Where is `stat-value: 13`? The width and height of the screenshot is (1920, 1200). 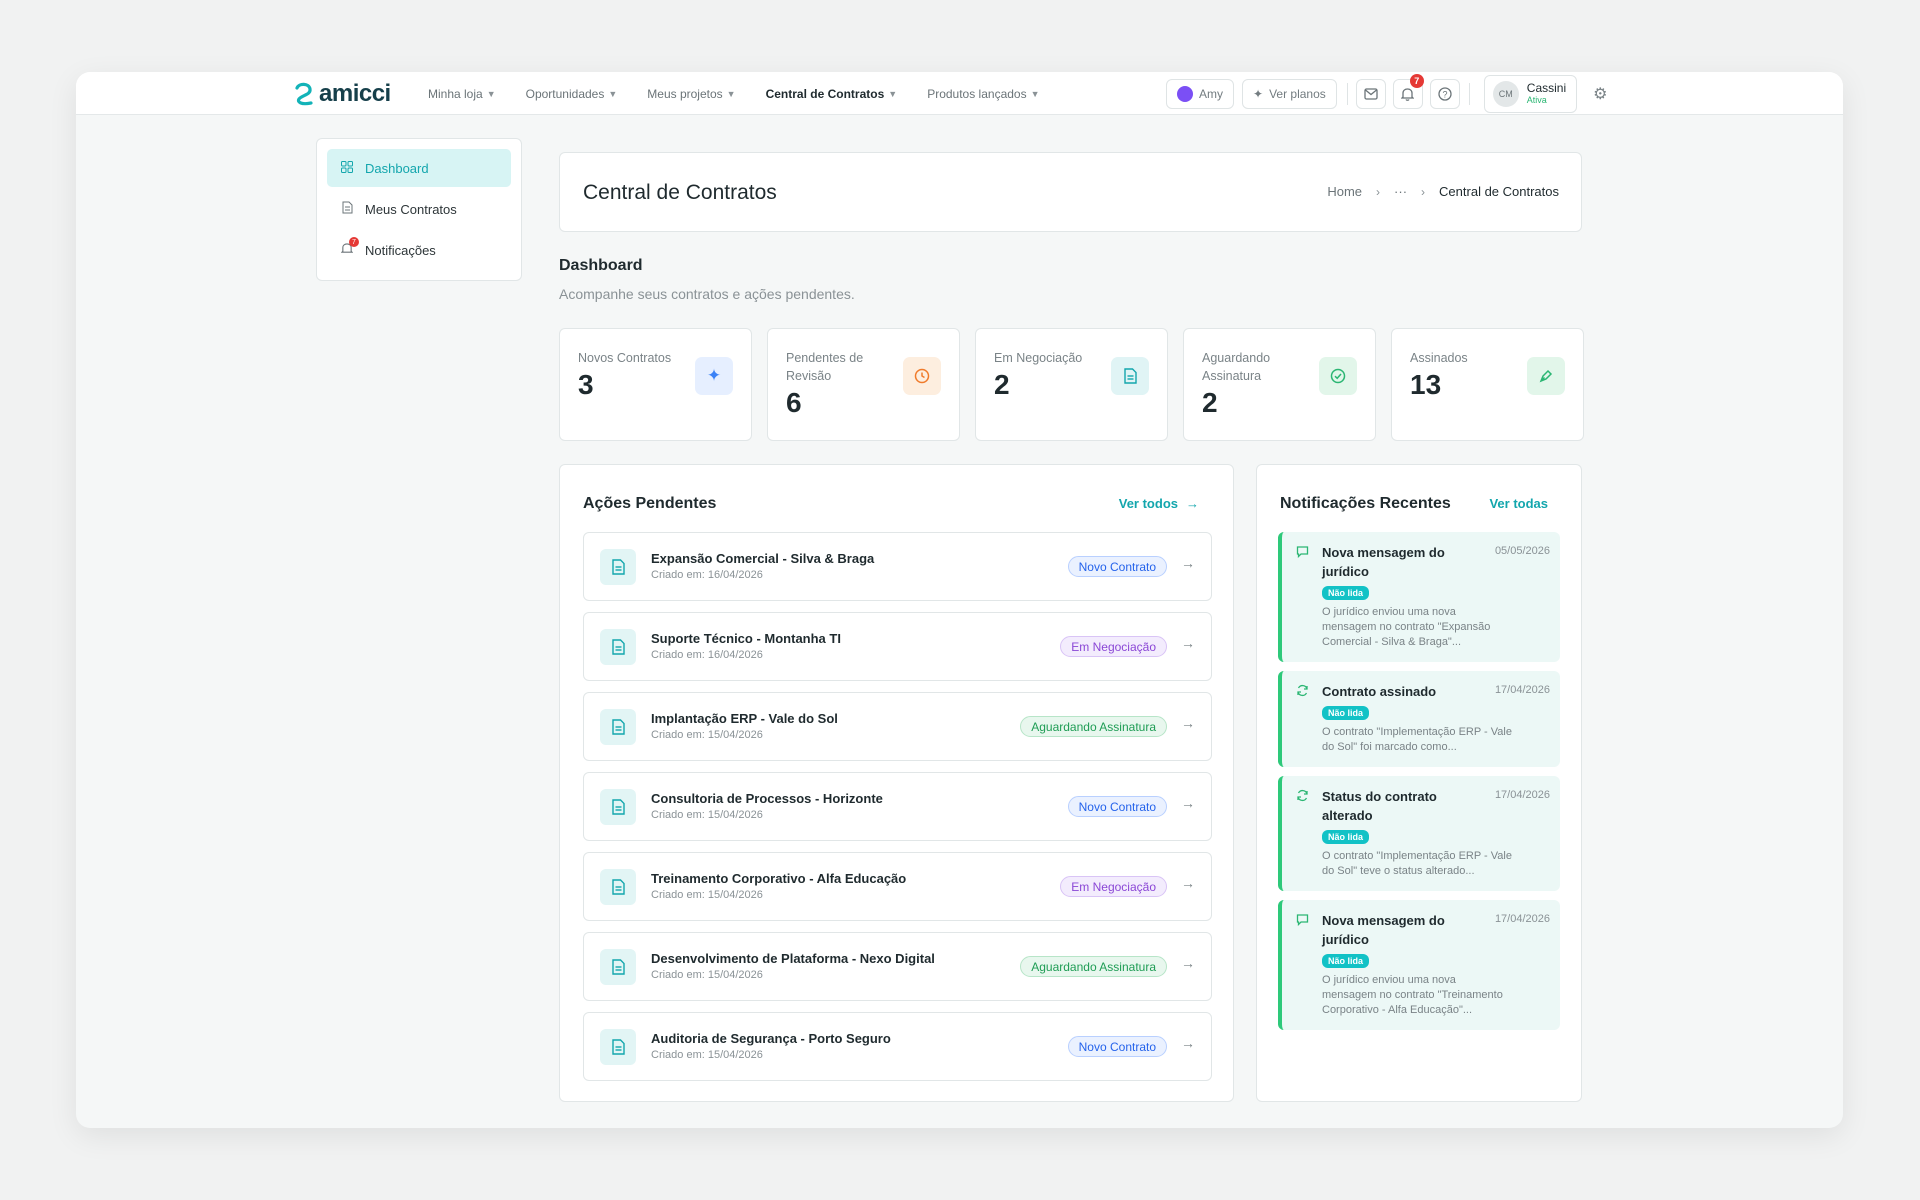 stat-value: 13 is located at coordinates (1426, 384).